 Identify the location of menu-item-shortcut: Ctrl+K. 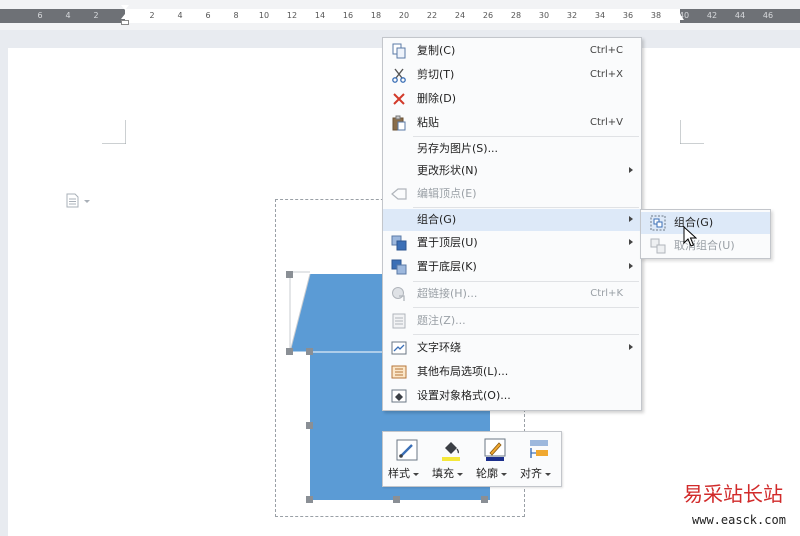
(606, 293).